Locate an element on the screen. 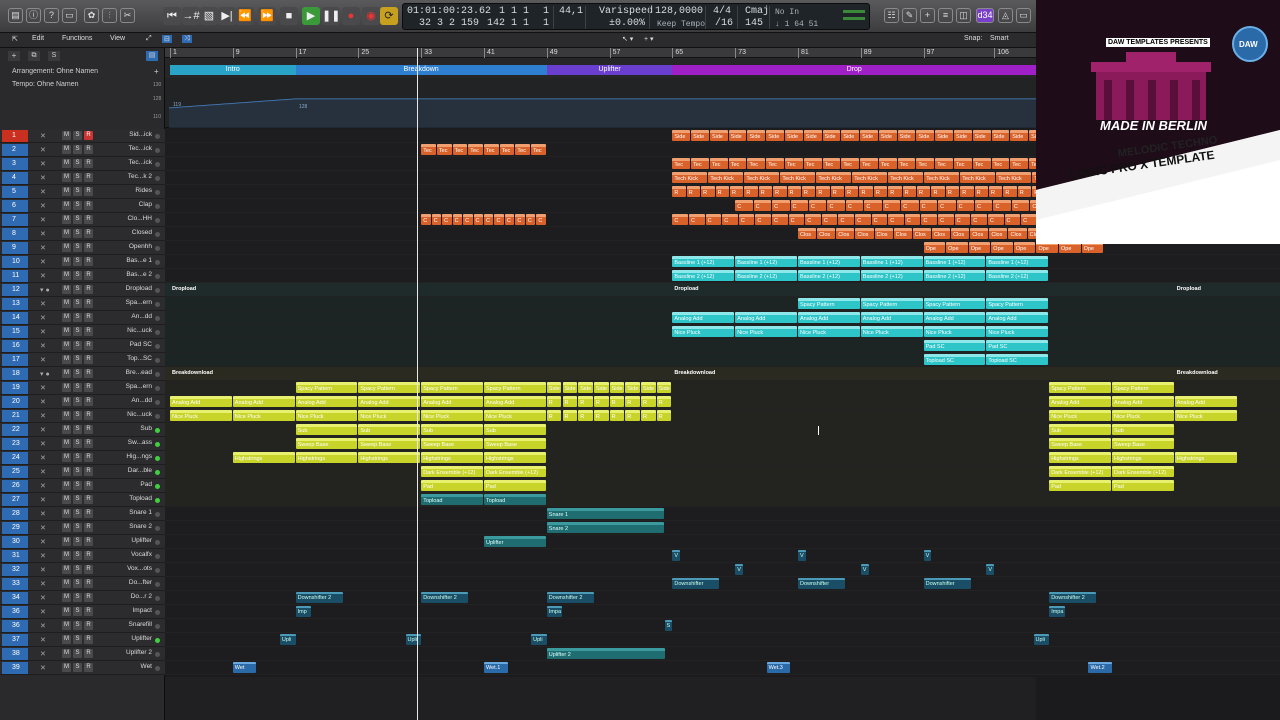 The image size is (1280, 720). track-lane: Downshifter Downshifter Downshifter is located at coordinates (722, 584).